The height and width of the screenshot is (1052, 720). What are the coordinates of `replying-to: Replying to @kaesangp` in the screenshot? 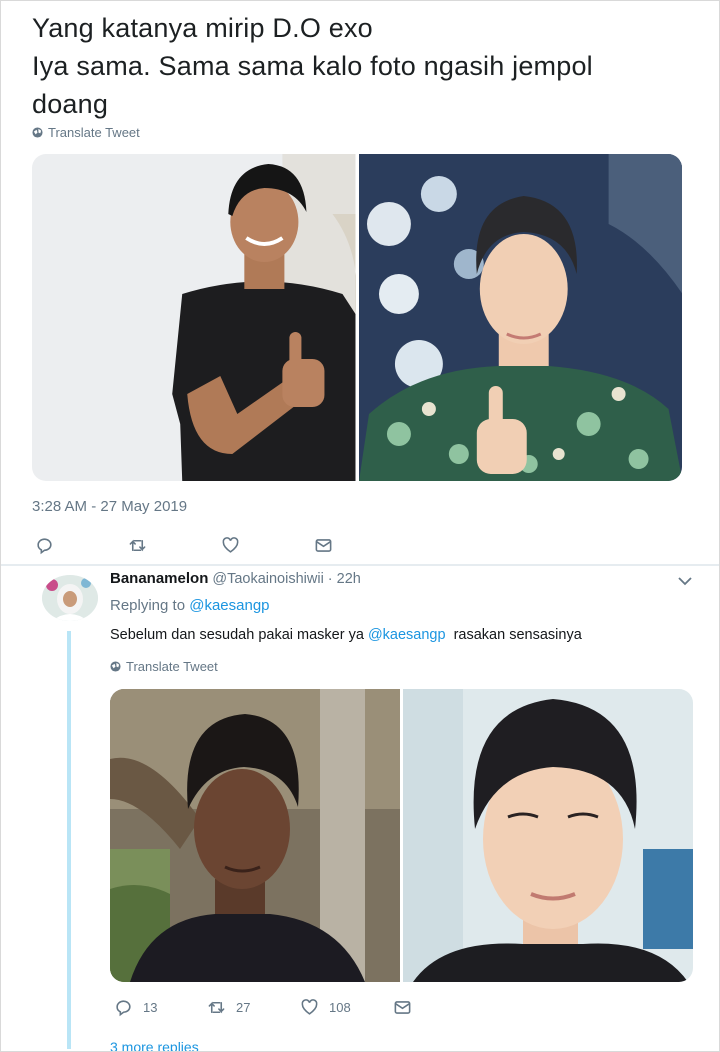 It's located at (190, 605).